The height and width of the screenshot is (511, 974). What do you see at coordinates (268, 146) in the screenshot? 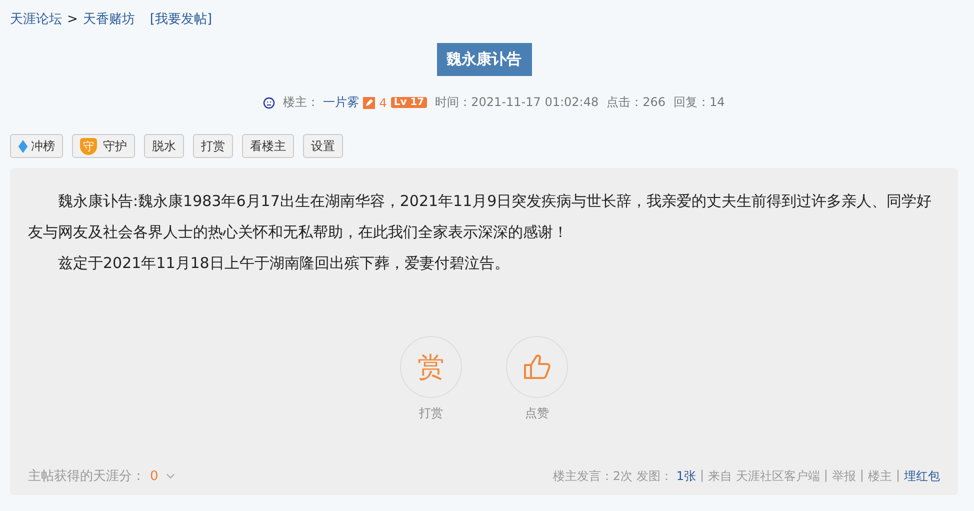
I see `toolbar-button: 看楼主` at bounding box center [268, 146].